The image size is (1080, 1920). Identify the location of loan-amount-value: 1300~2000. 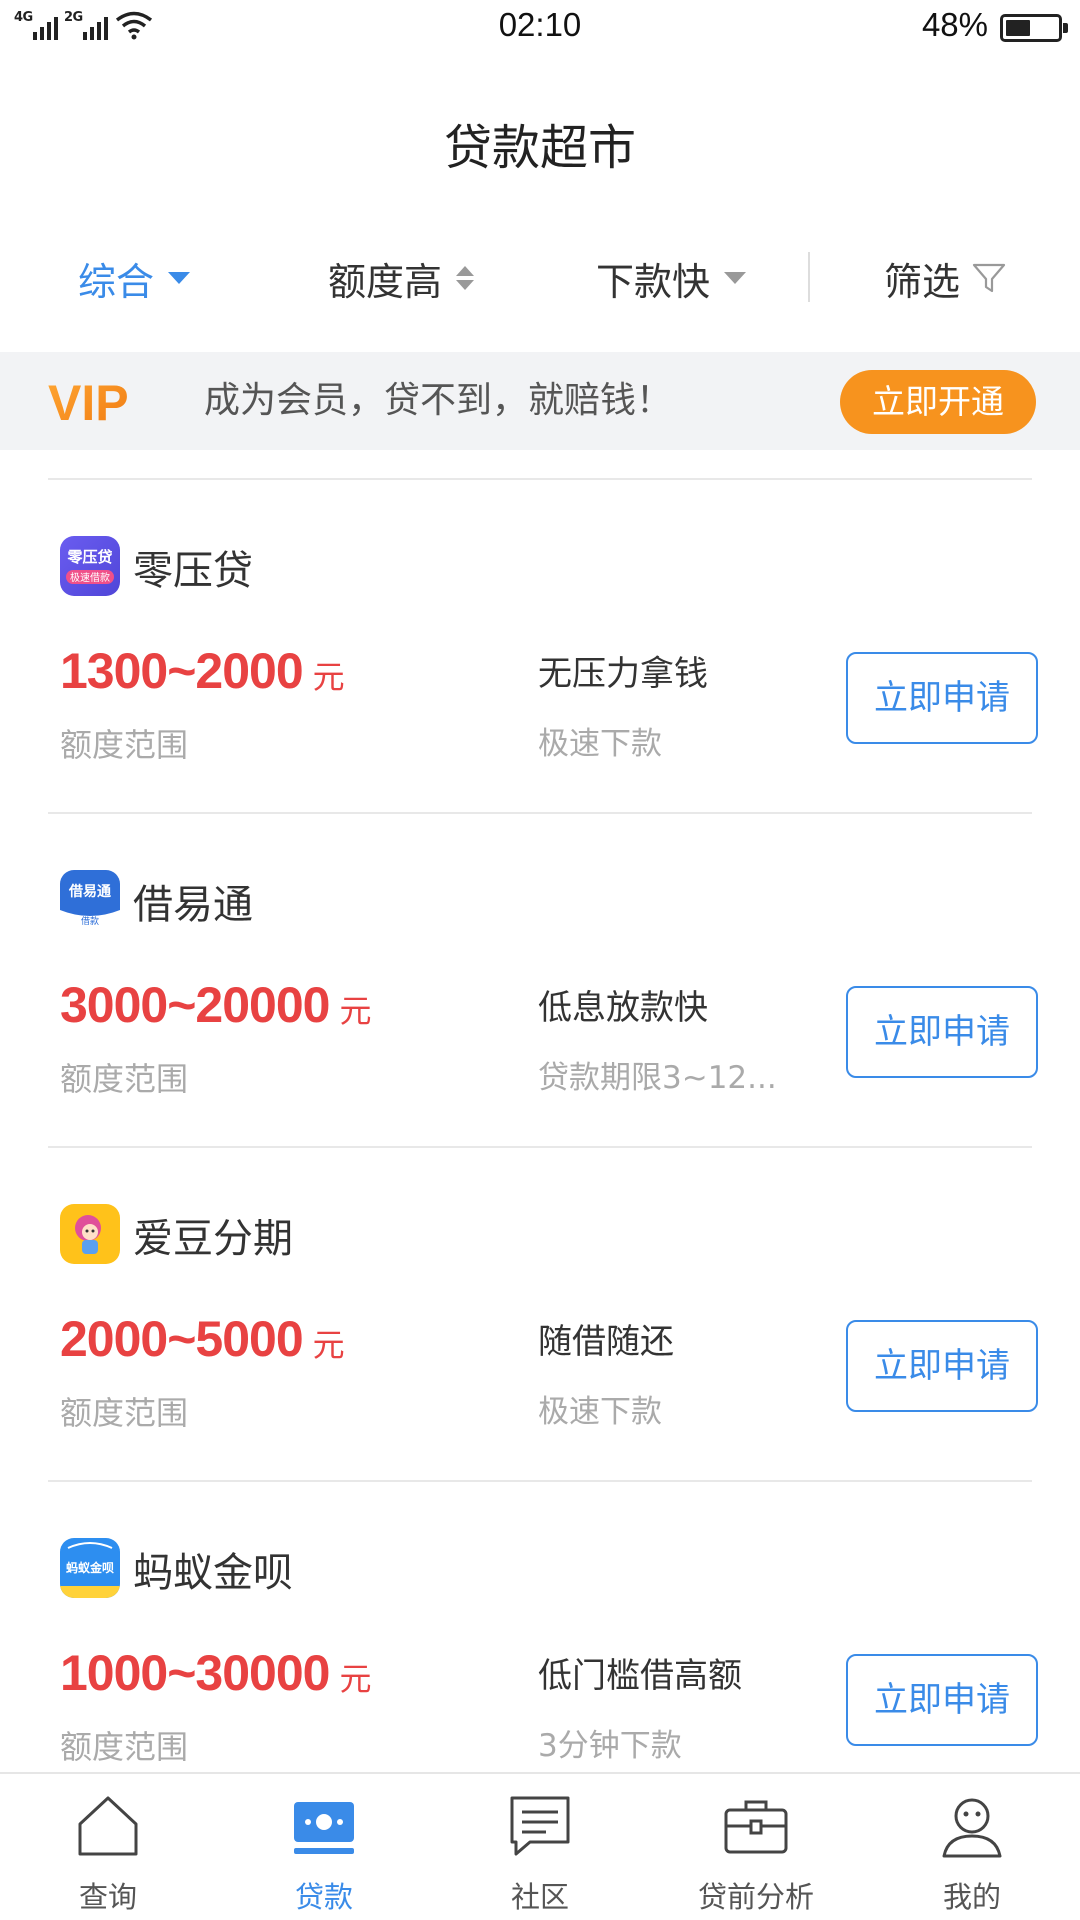
(182, 671).